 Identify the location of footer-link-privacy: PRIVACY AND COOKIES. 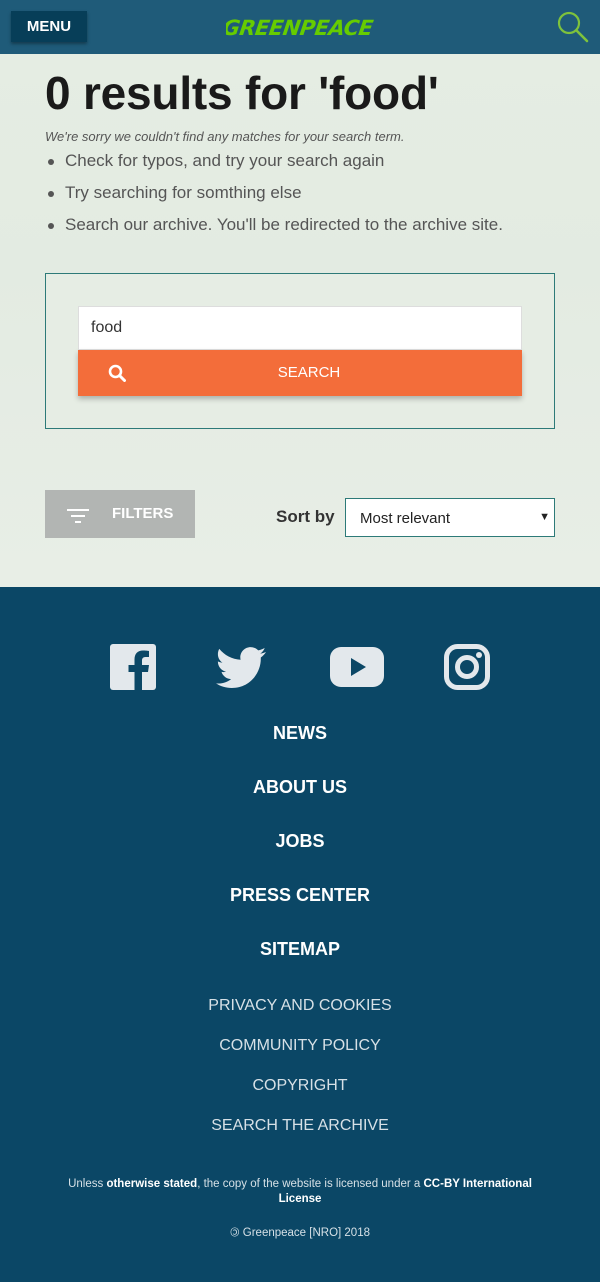
(300, 1006).